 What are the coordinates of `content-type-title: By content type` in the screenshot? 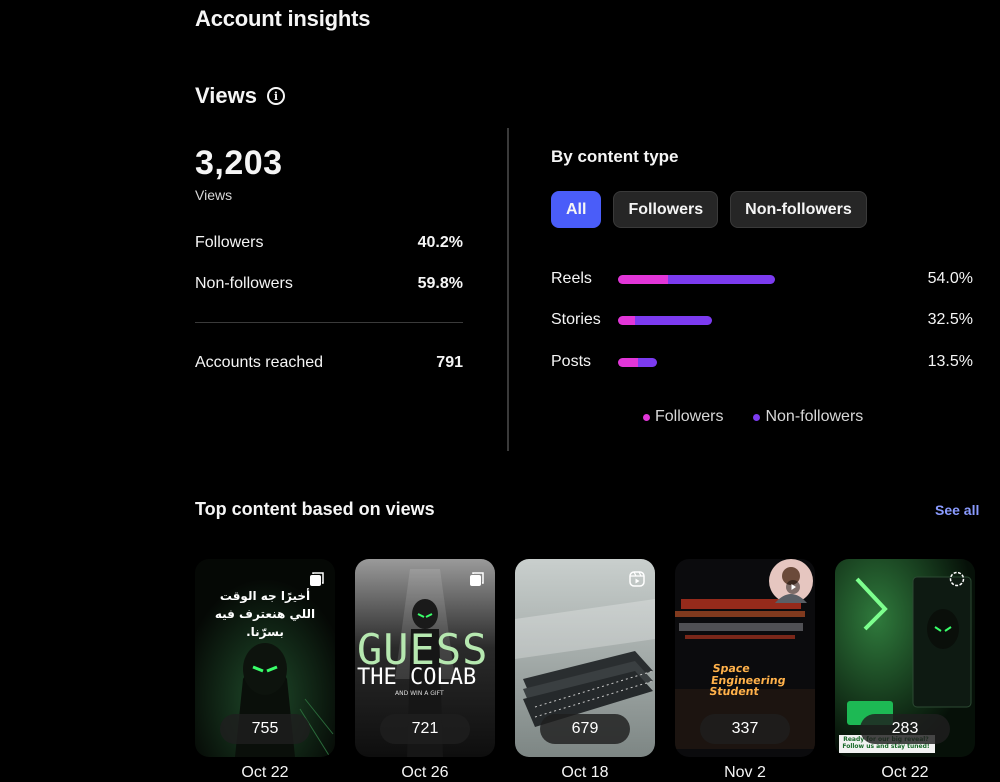 It's located at (615, 156).